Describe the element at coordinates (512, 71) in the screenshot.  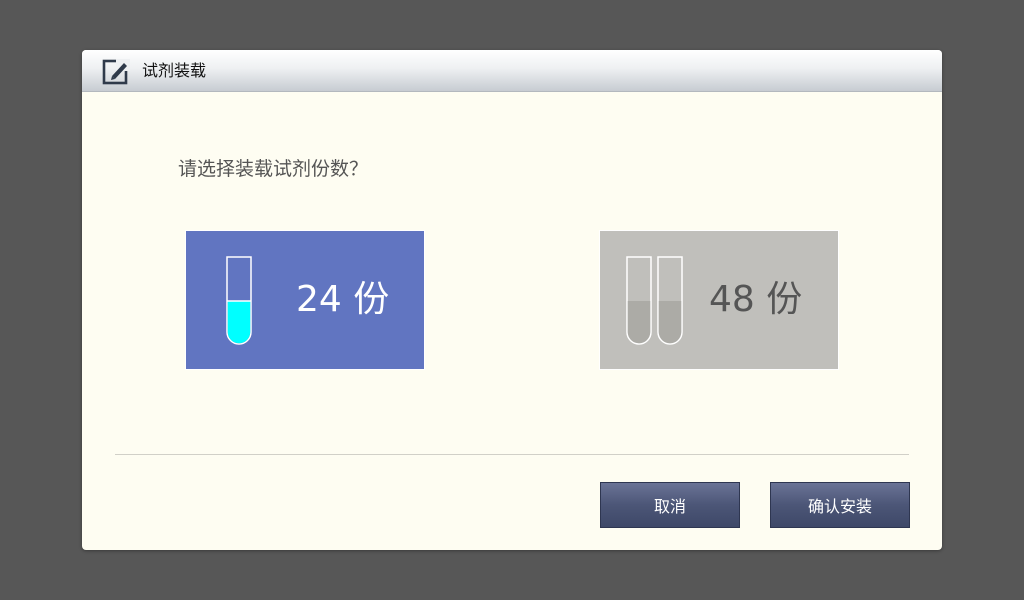
I see `dialog-titlebar: 试剂装载` at that location.